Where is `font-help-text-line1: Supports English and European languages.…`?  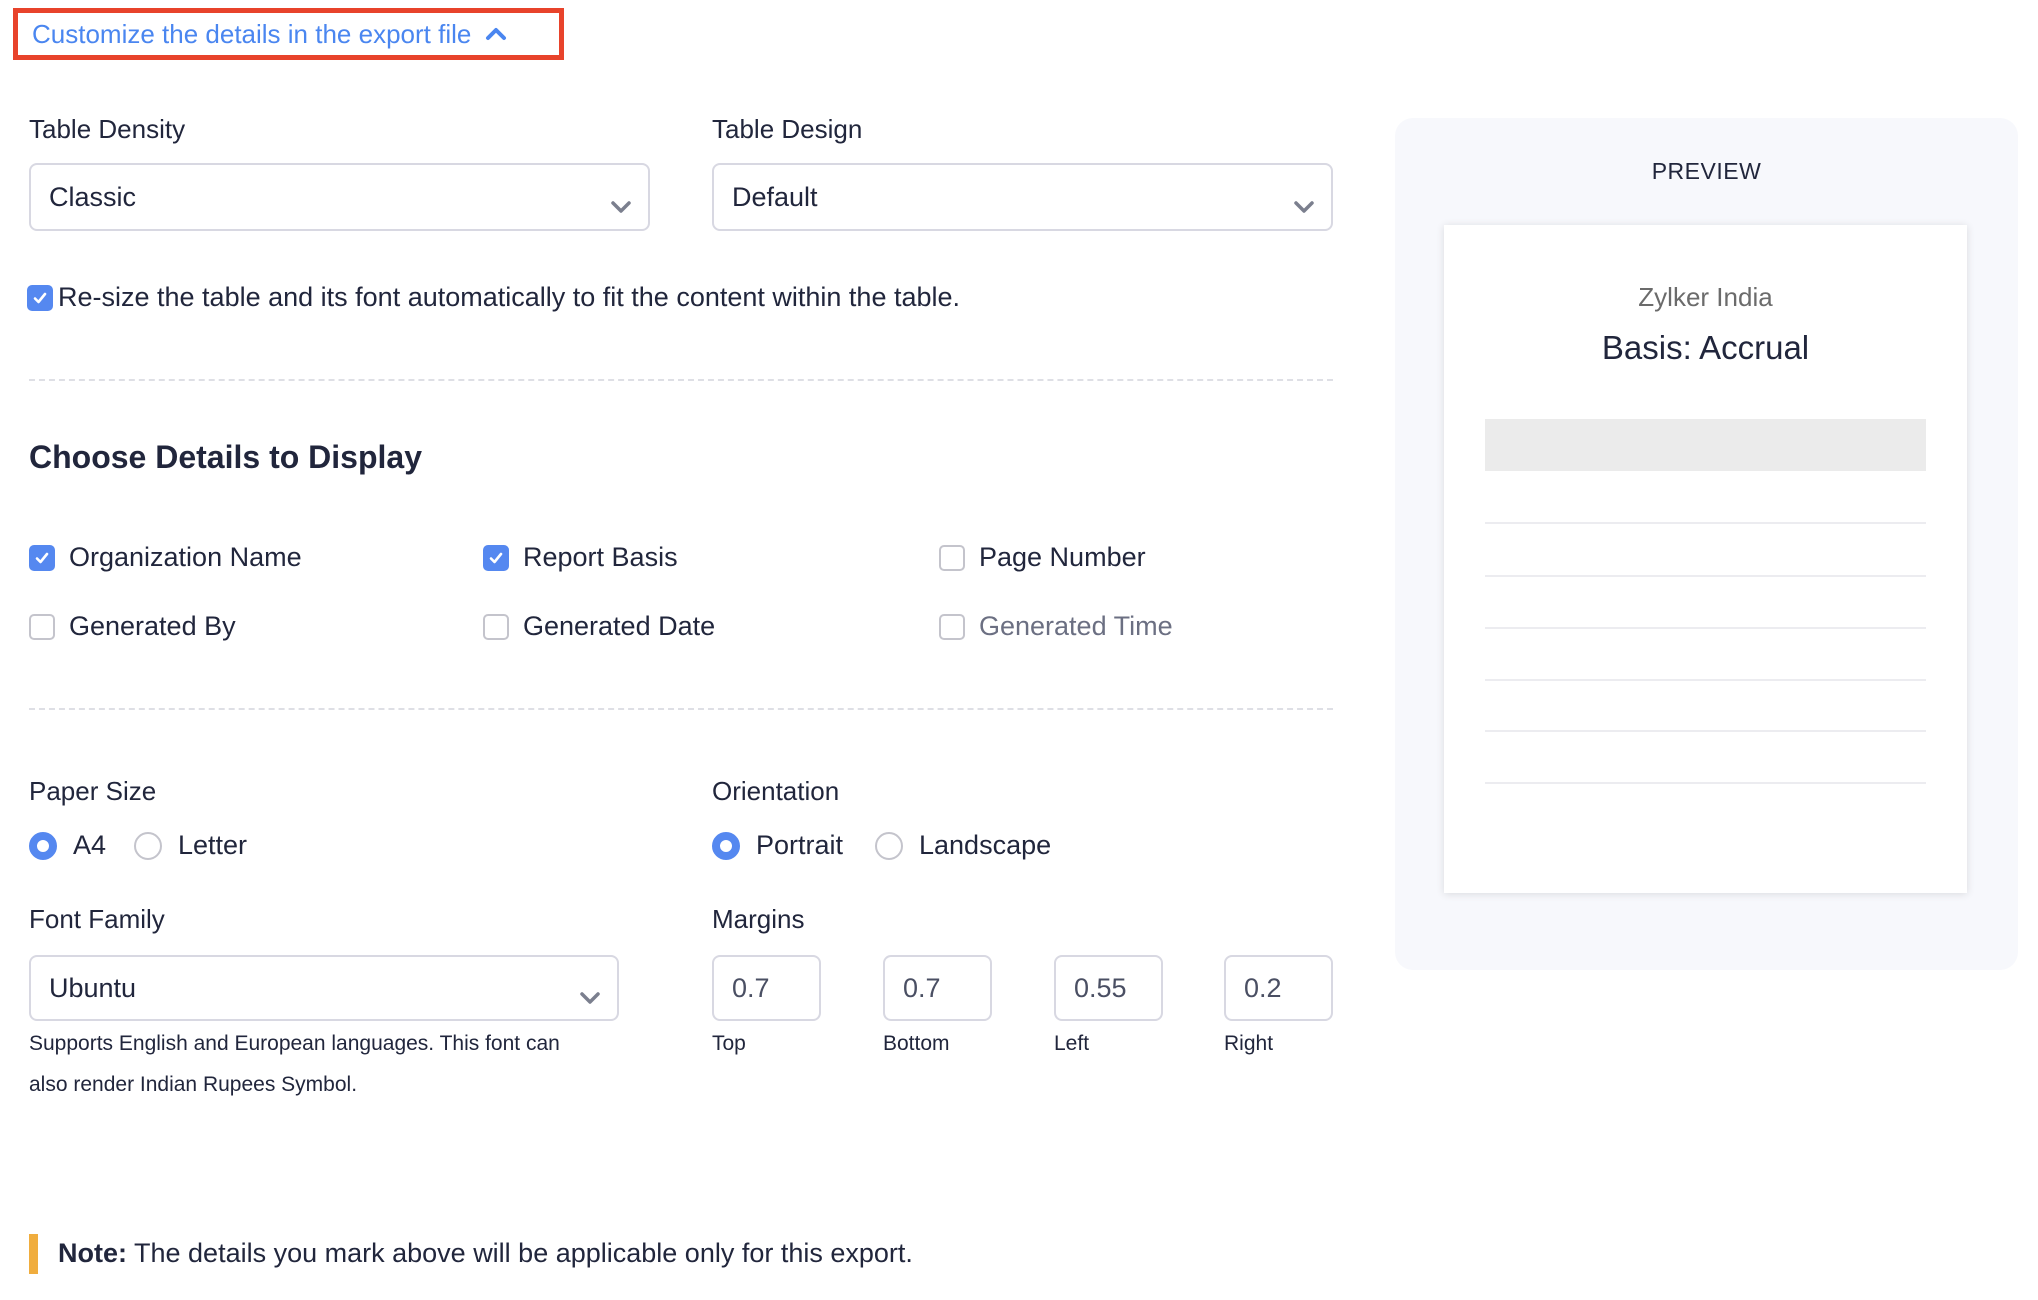 font-help-text-line1: Supports English and European languages.… is located at coordinates (294, 1043).